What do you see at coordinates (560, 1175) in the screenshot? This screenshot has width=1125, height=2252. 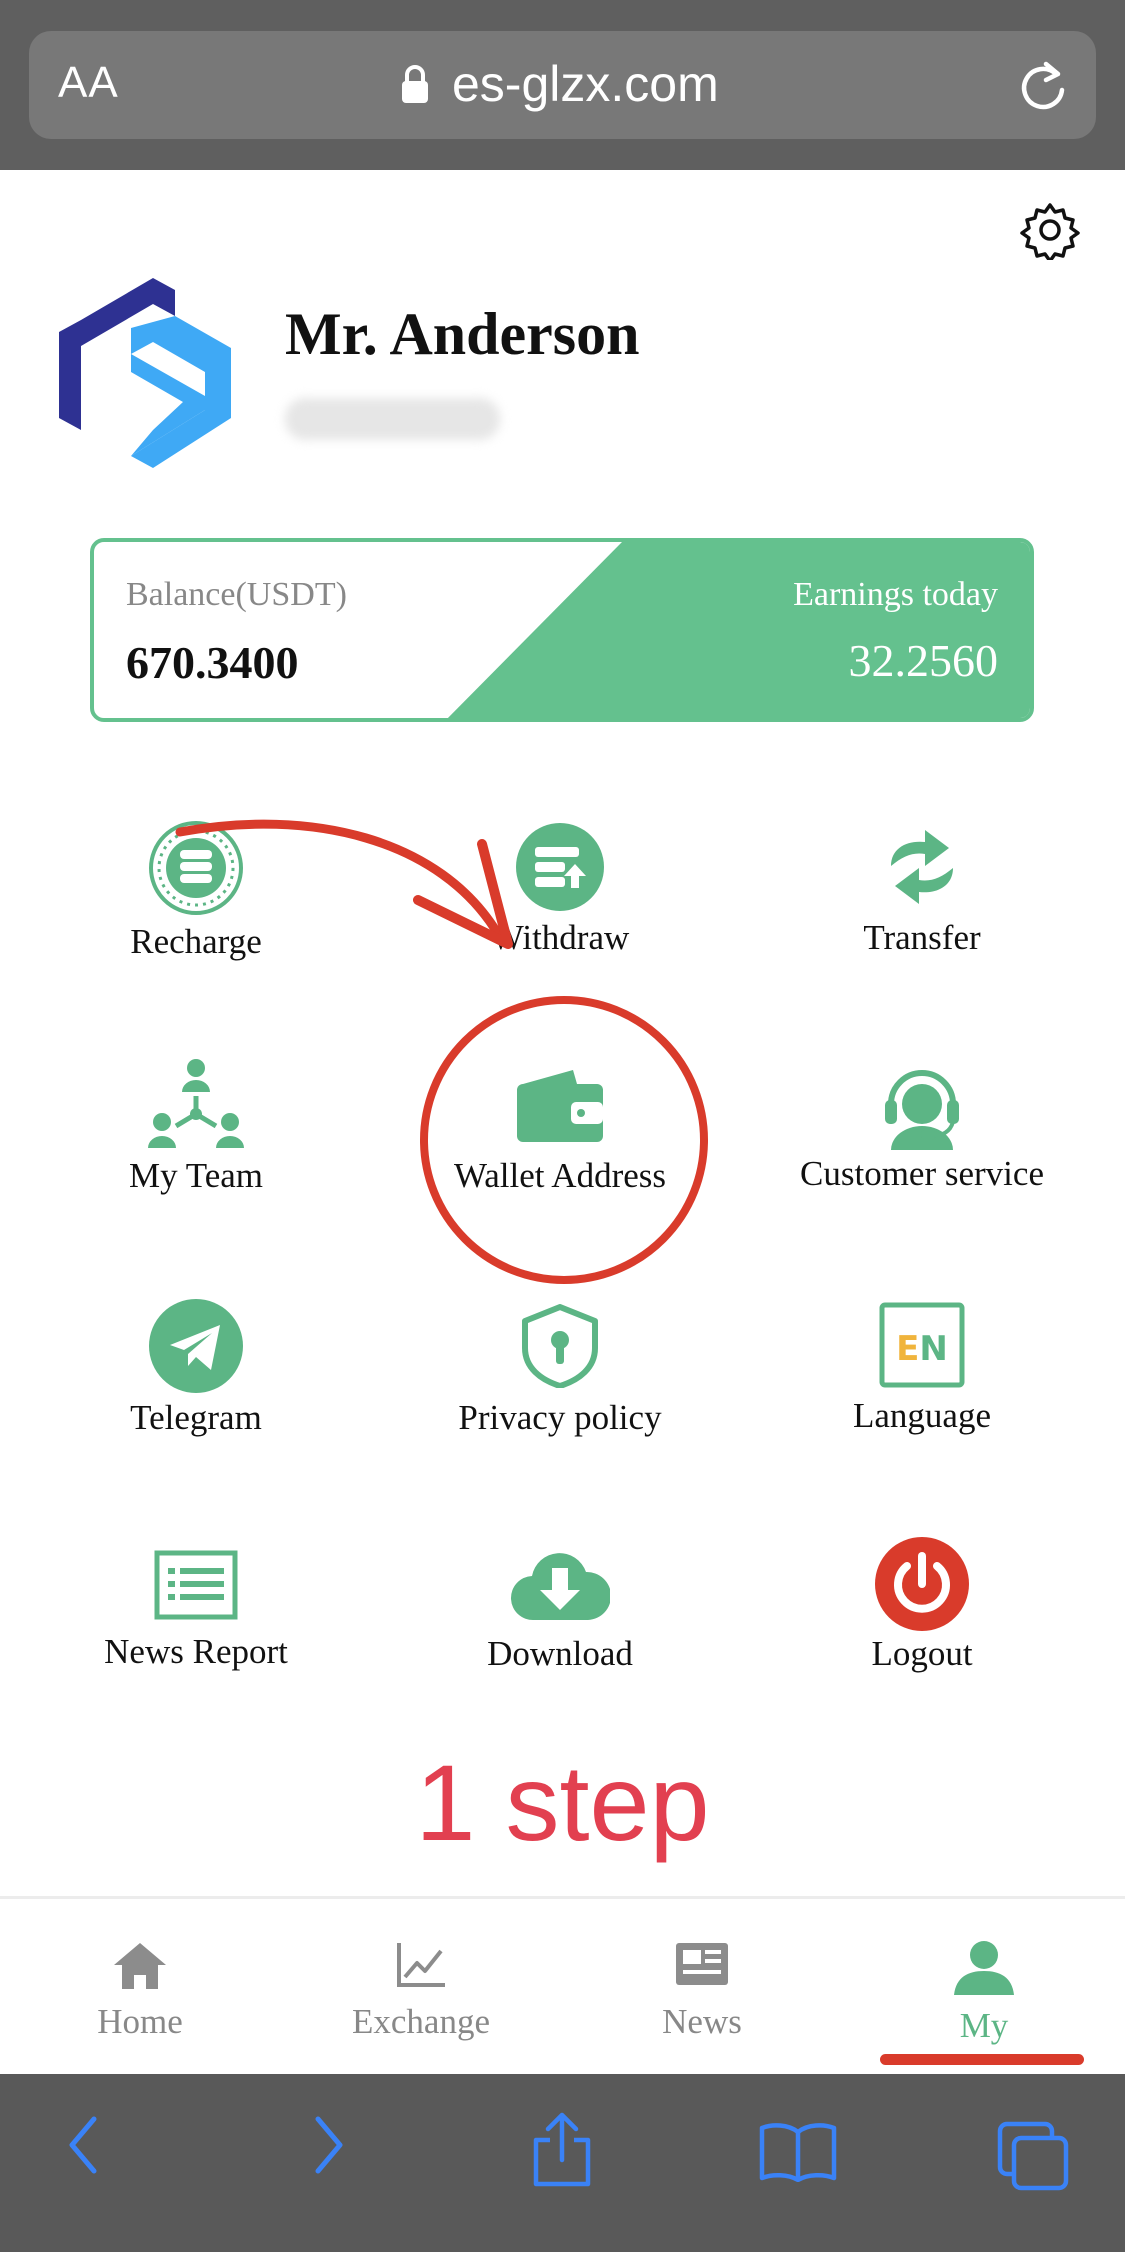 I see `wallet-address-label: Wallet Address` at bounding box center [560, 1175].